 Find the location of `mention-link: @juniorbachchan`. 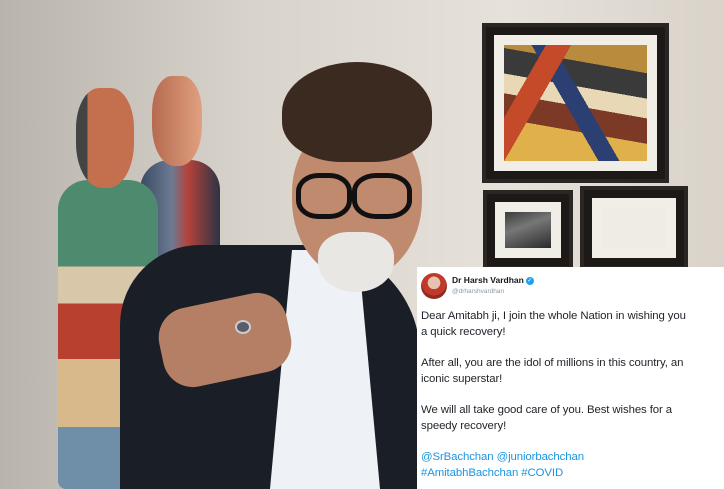

mention-link: @juniorbachchan is located at coordinates (540, 457).